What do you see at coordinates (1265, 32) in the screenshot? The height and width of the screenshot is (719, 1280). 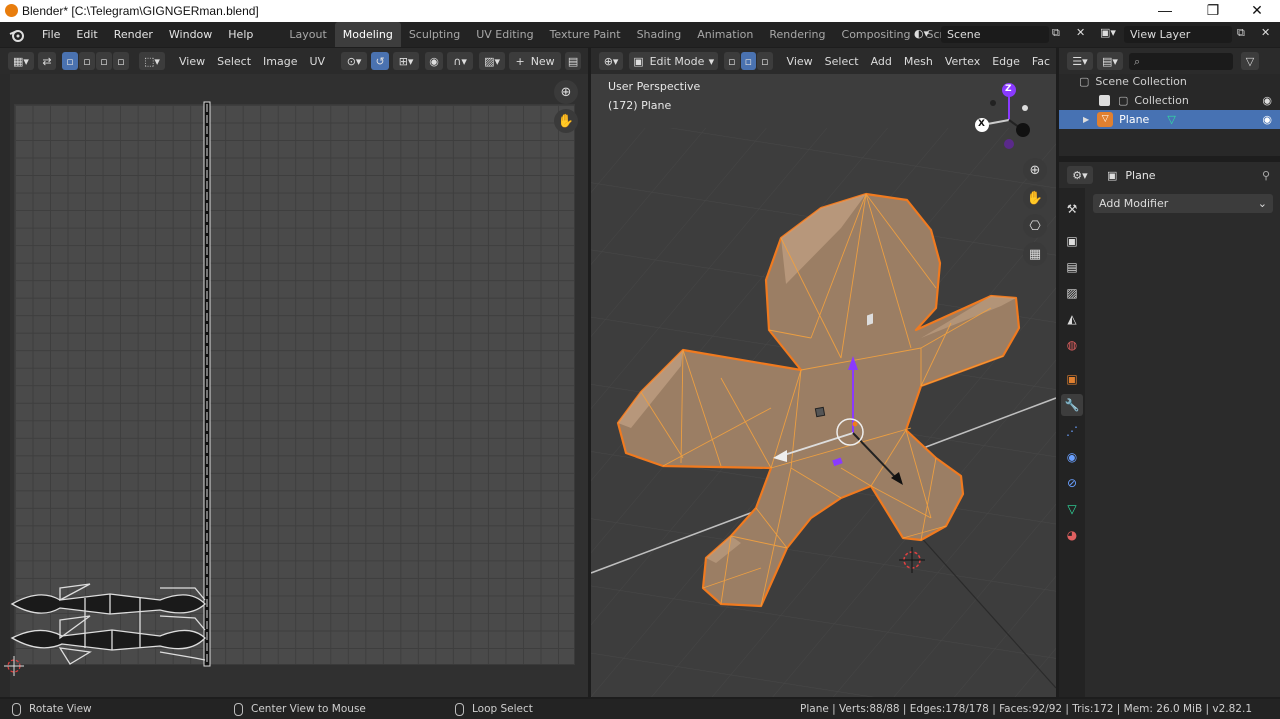 I see `remove-view-layer-icon: ✕` at bounding box center [1265, 32].